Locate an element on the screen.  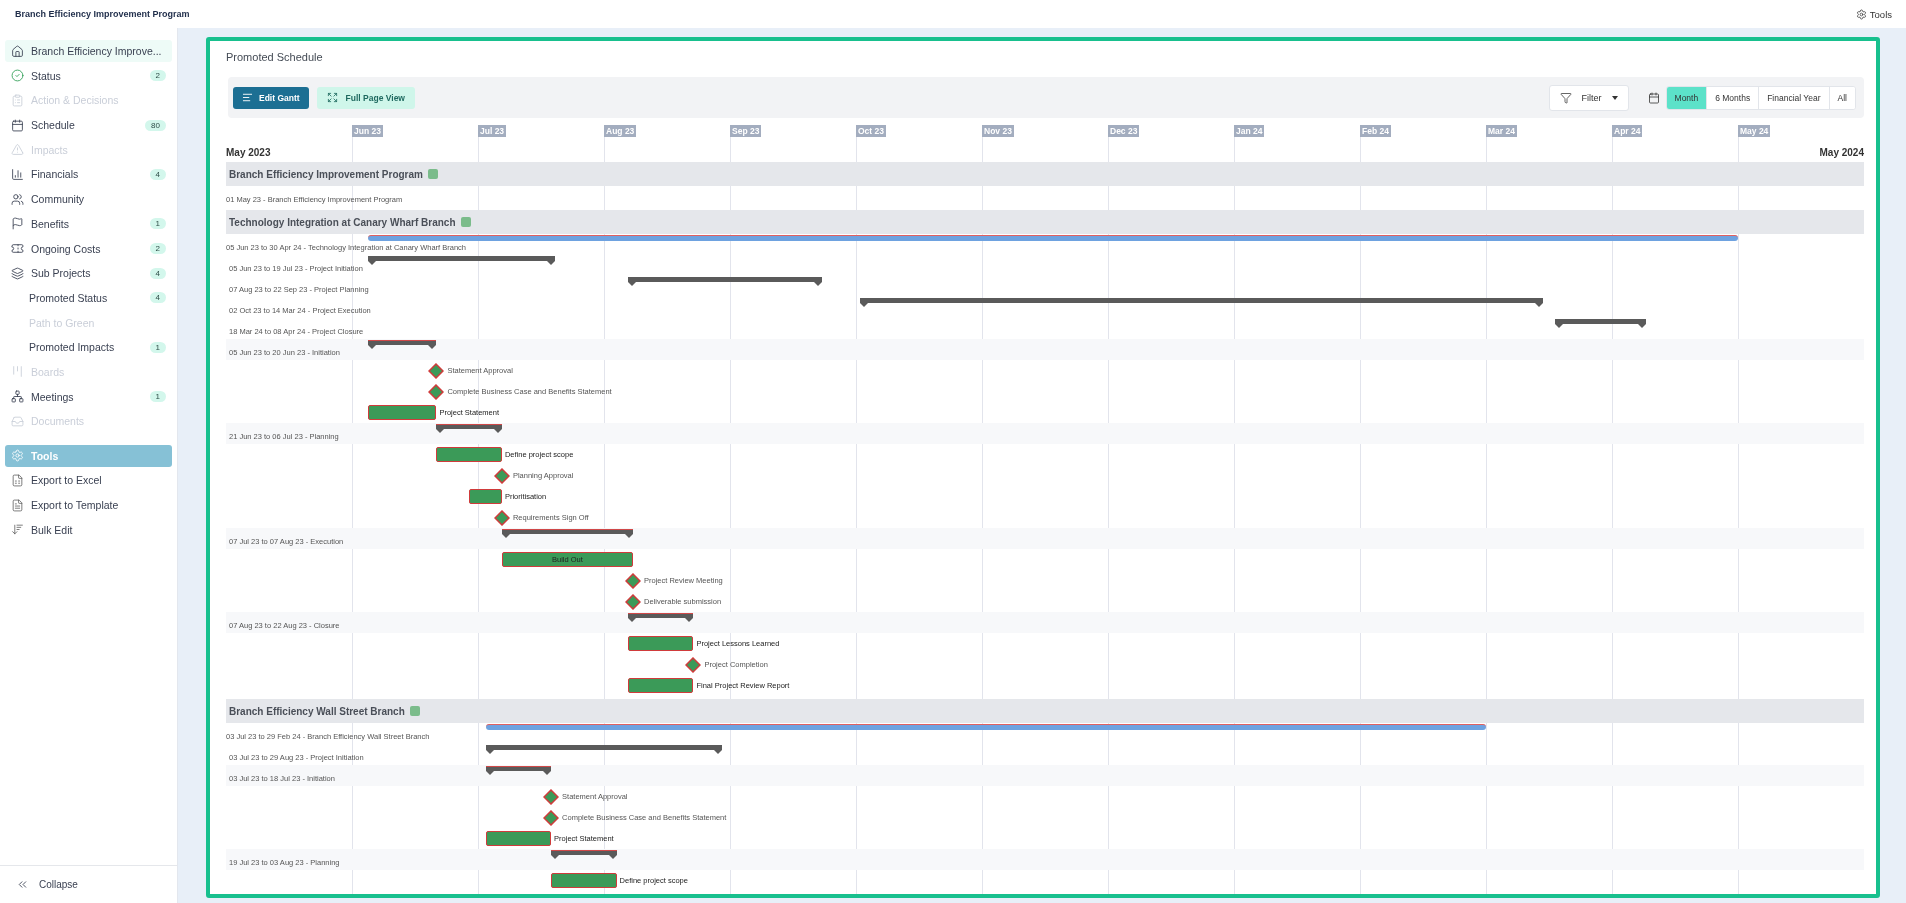
sidebar-item: Ongoing Costs 2 is located at coordinates (88, 248).